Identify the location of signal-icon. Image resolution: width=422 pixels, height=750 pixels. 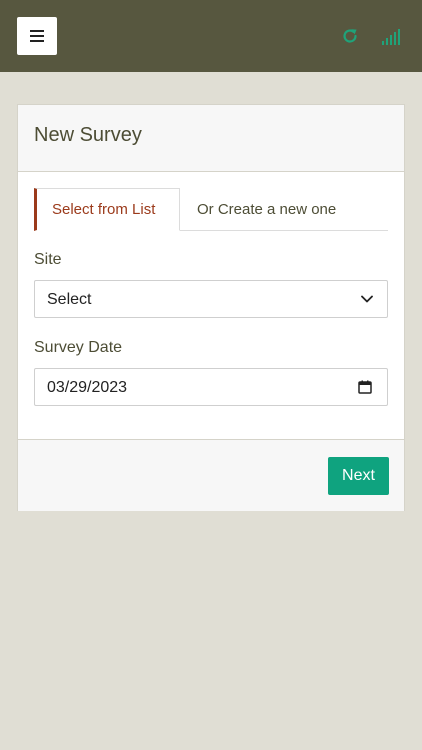
(391, 37).